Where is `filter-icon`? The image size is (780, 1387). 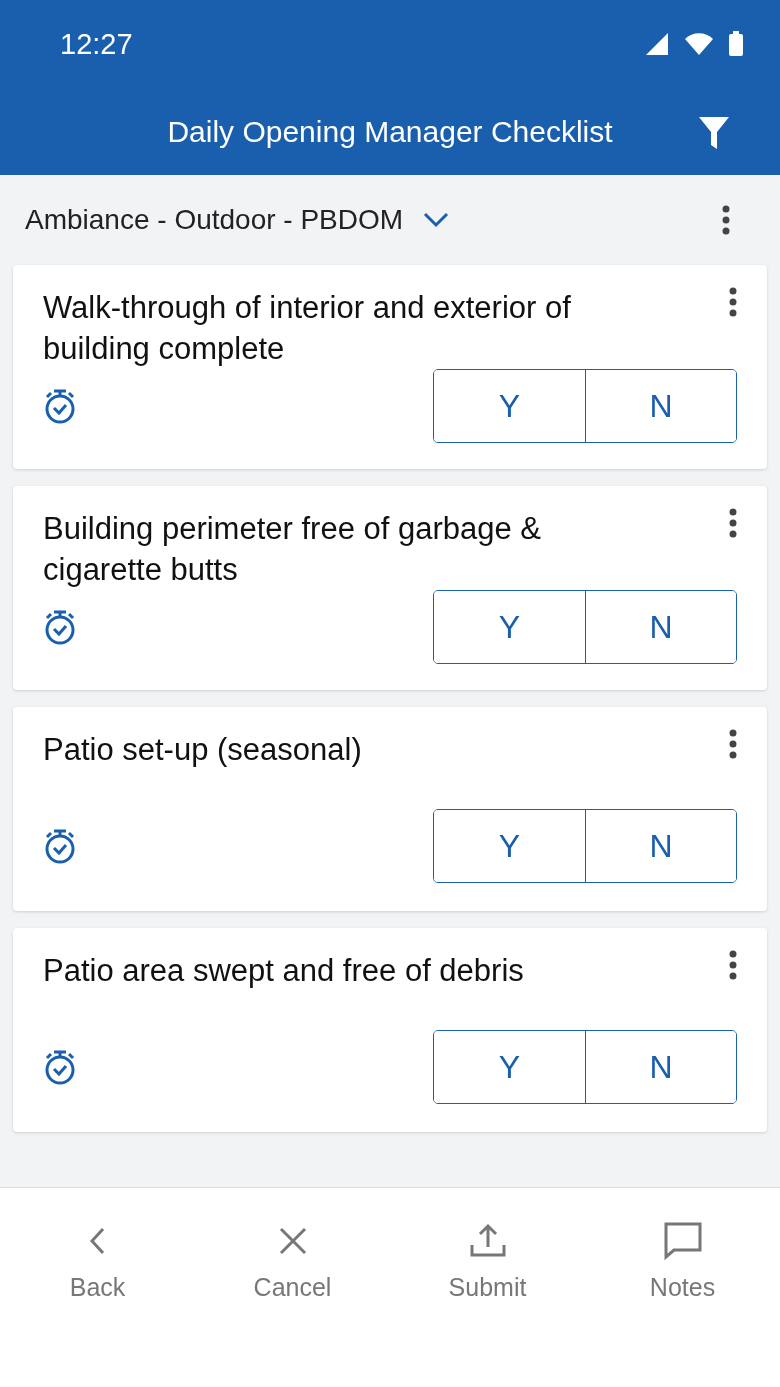 filter-icon is located at coordinates (714, 133).